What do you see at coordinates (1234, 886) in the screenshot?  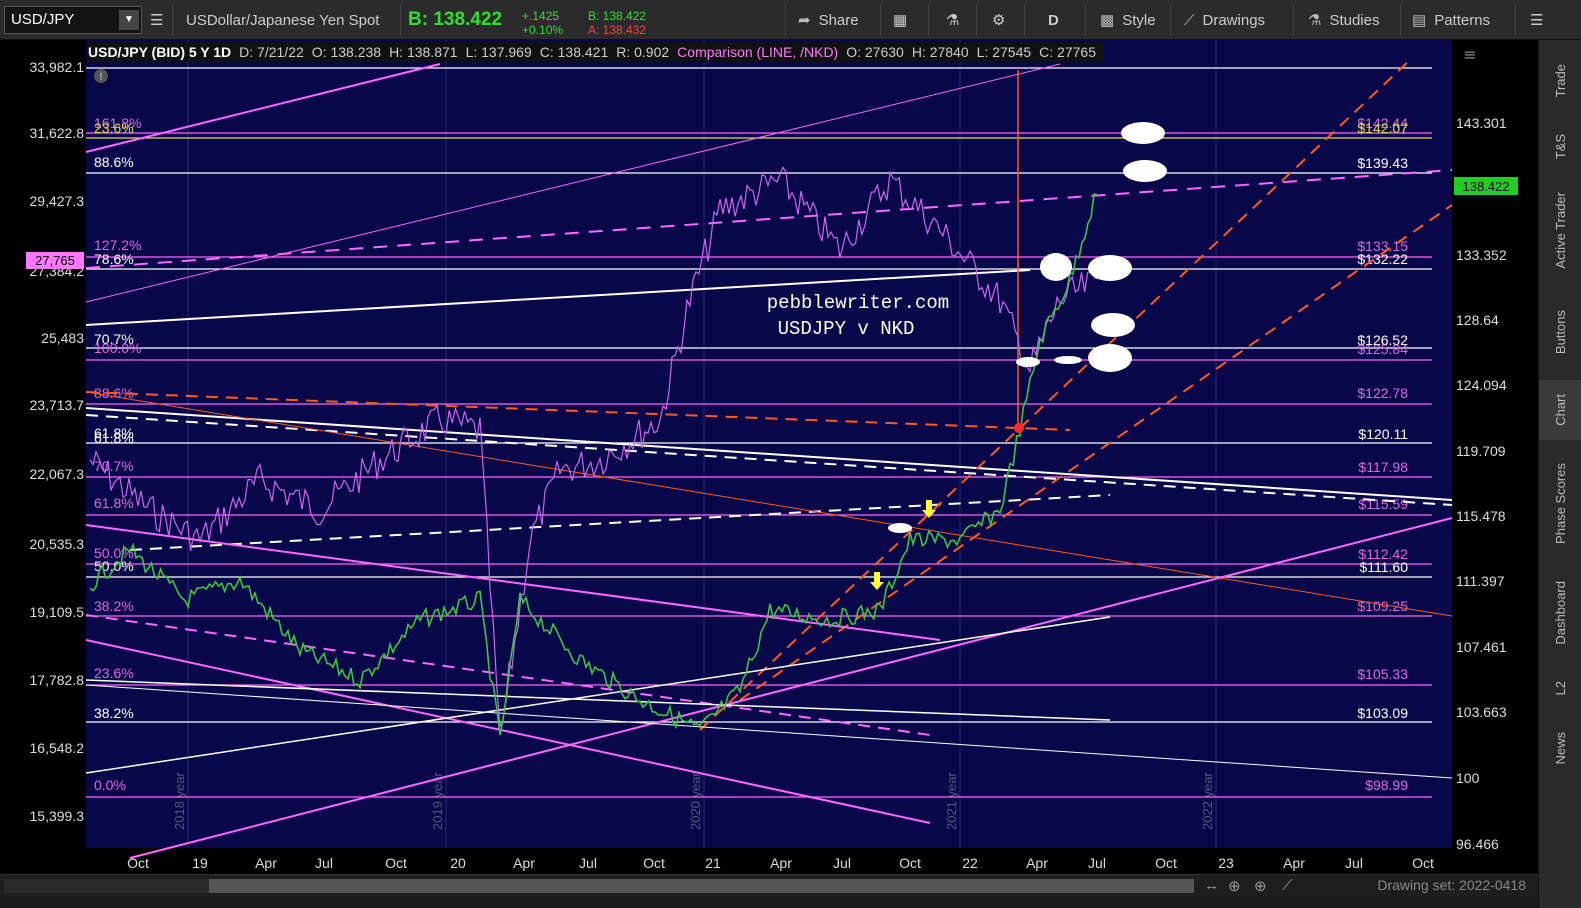 I see `crosshair-icon: ⊕` at bounding box center [1234, 886].